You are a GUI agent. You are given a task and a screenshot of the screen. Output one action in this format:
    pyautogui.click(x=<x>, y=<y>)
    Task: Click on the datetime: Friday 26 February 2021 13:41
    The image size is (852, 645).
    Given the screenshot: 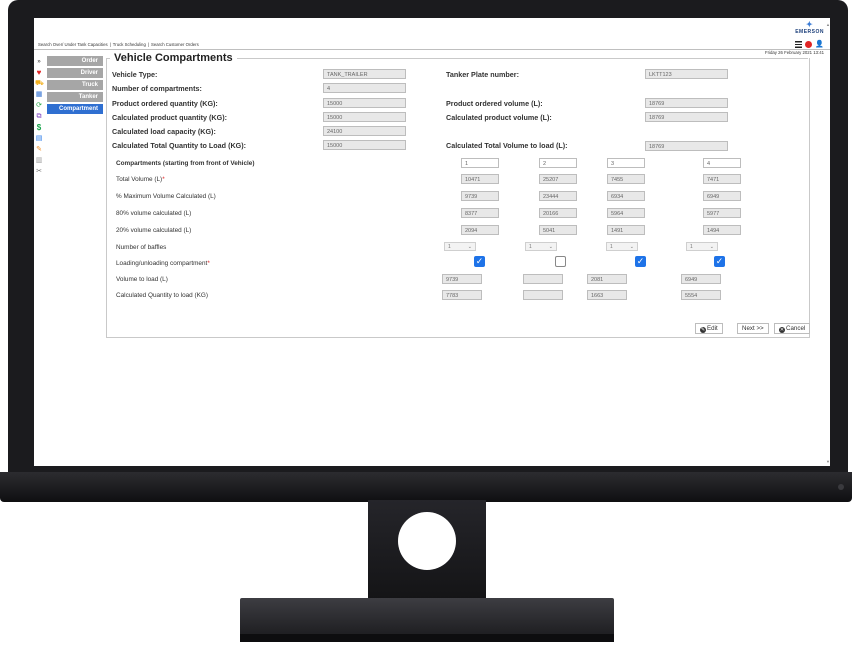 What is the action you would take?
    pyautogui.click(x=794, y=52)
    